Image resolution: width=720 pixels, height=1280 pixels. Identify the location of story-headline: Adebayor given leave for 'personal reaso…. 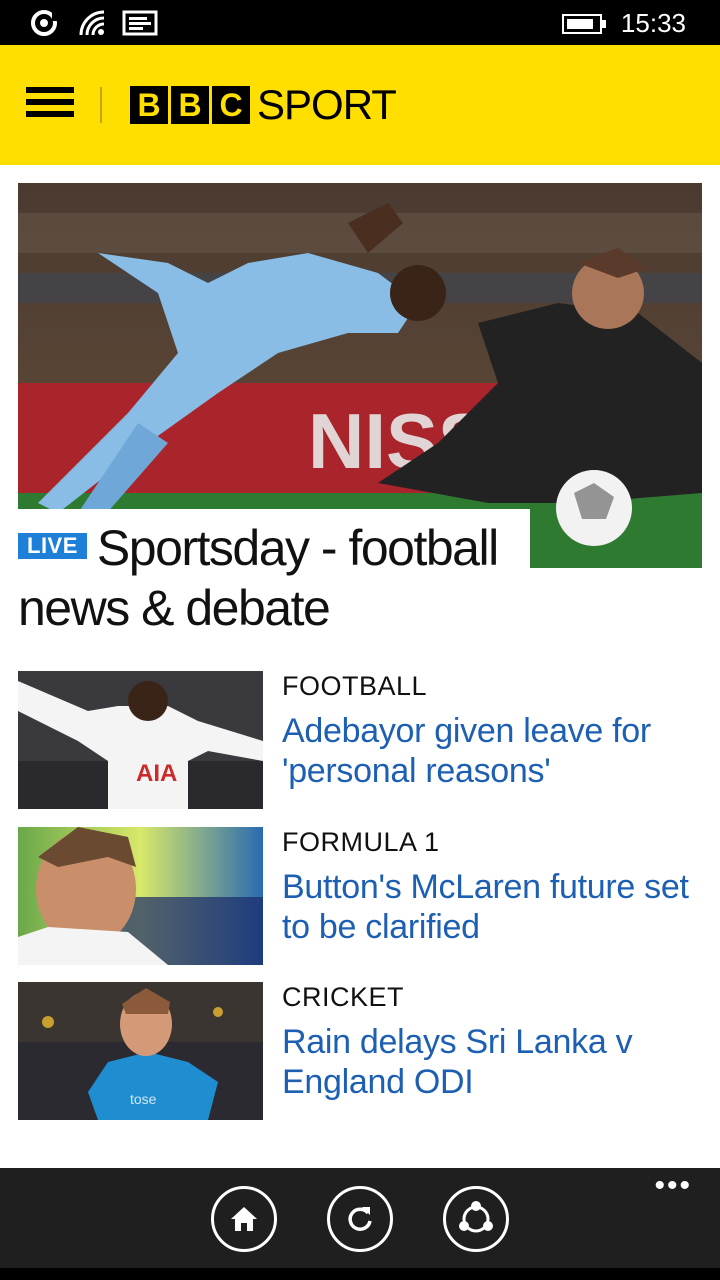
(492, 751).